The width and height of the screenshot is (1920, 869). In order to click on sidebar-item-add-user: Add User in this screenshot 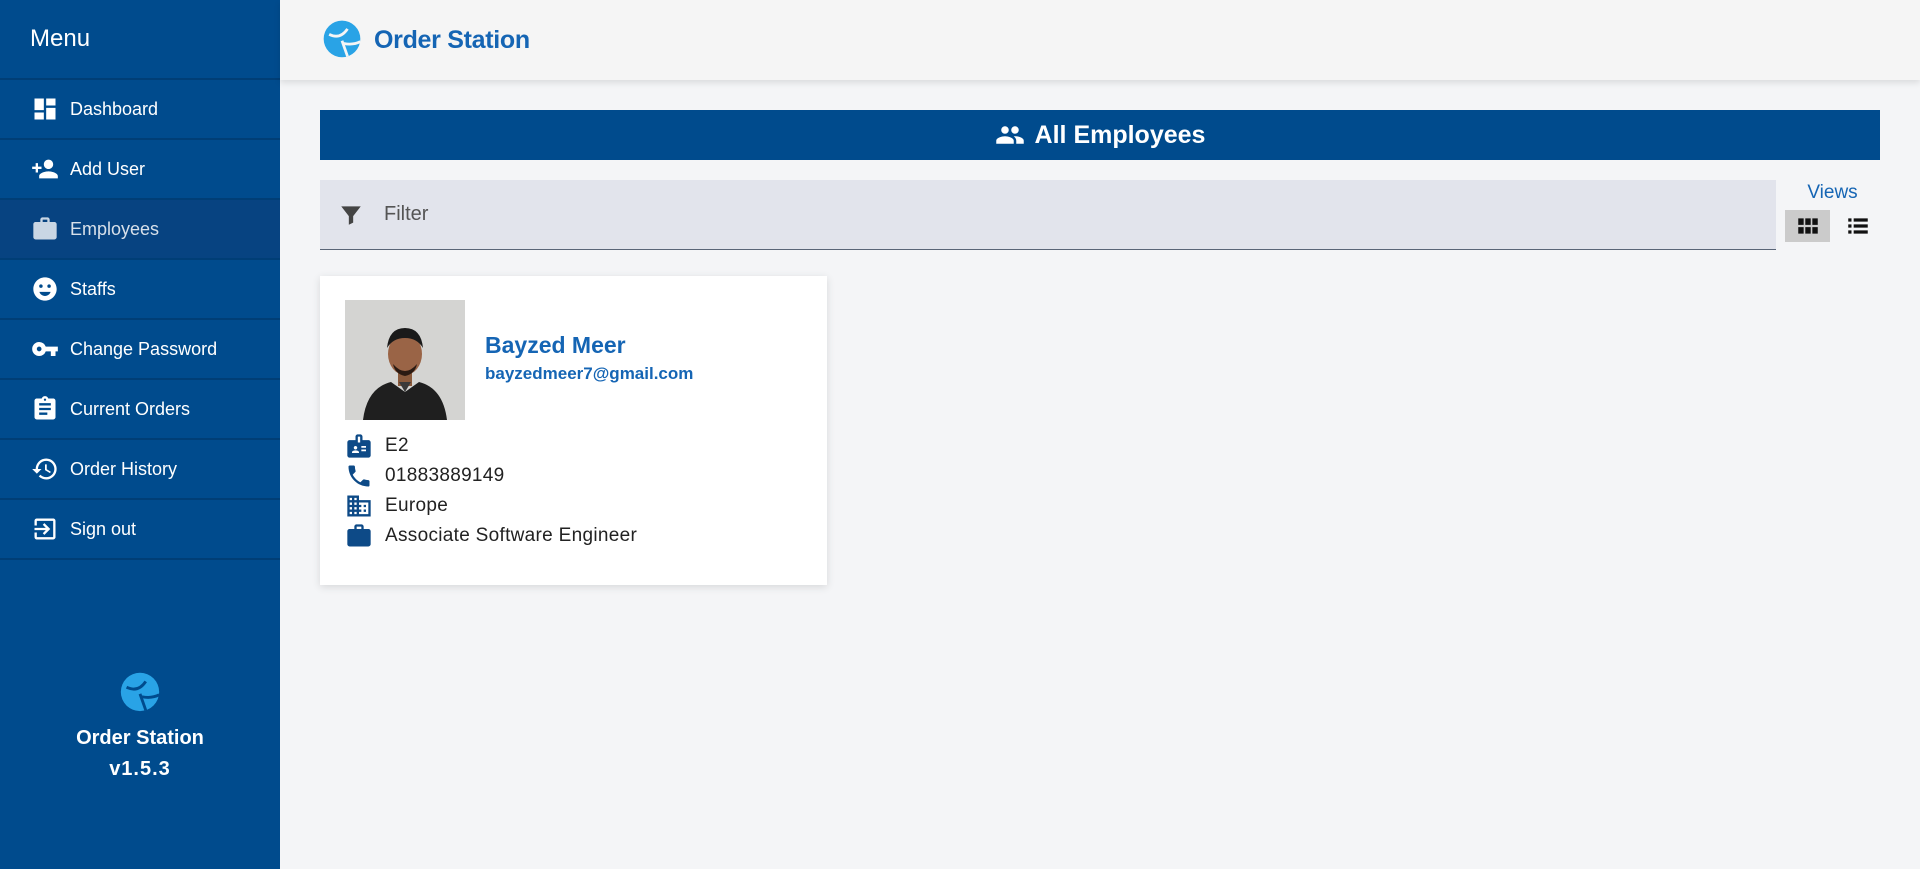, I will do `click(140, 170)`.